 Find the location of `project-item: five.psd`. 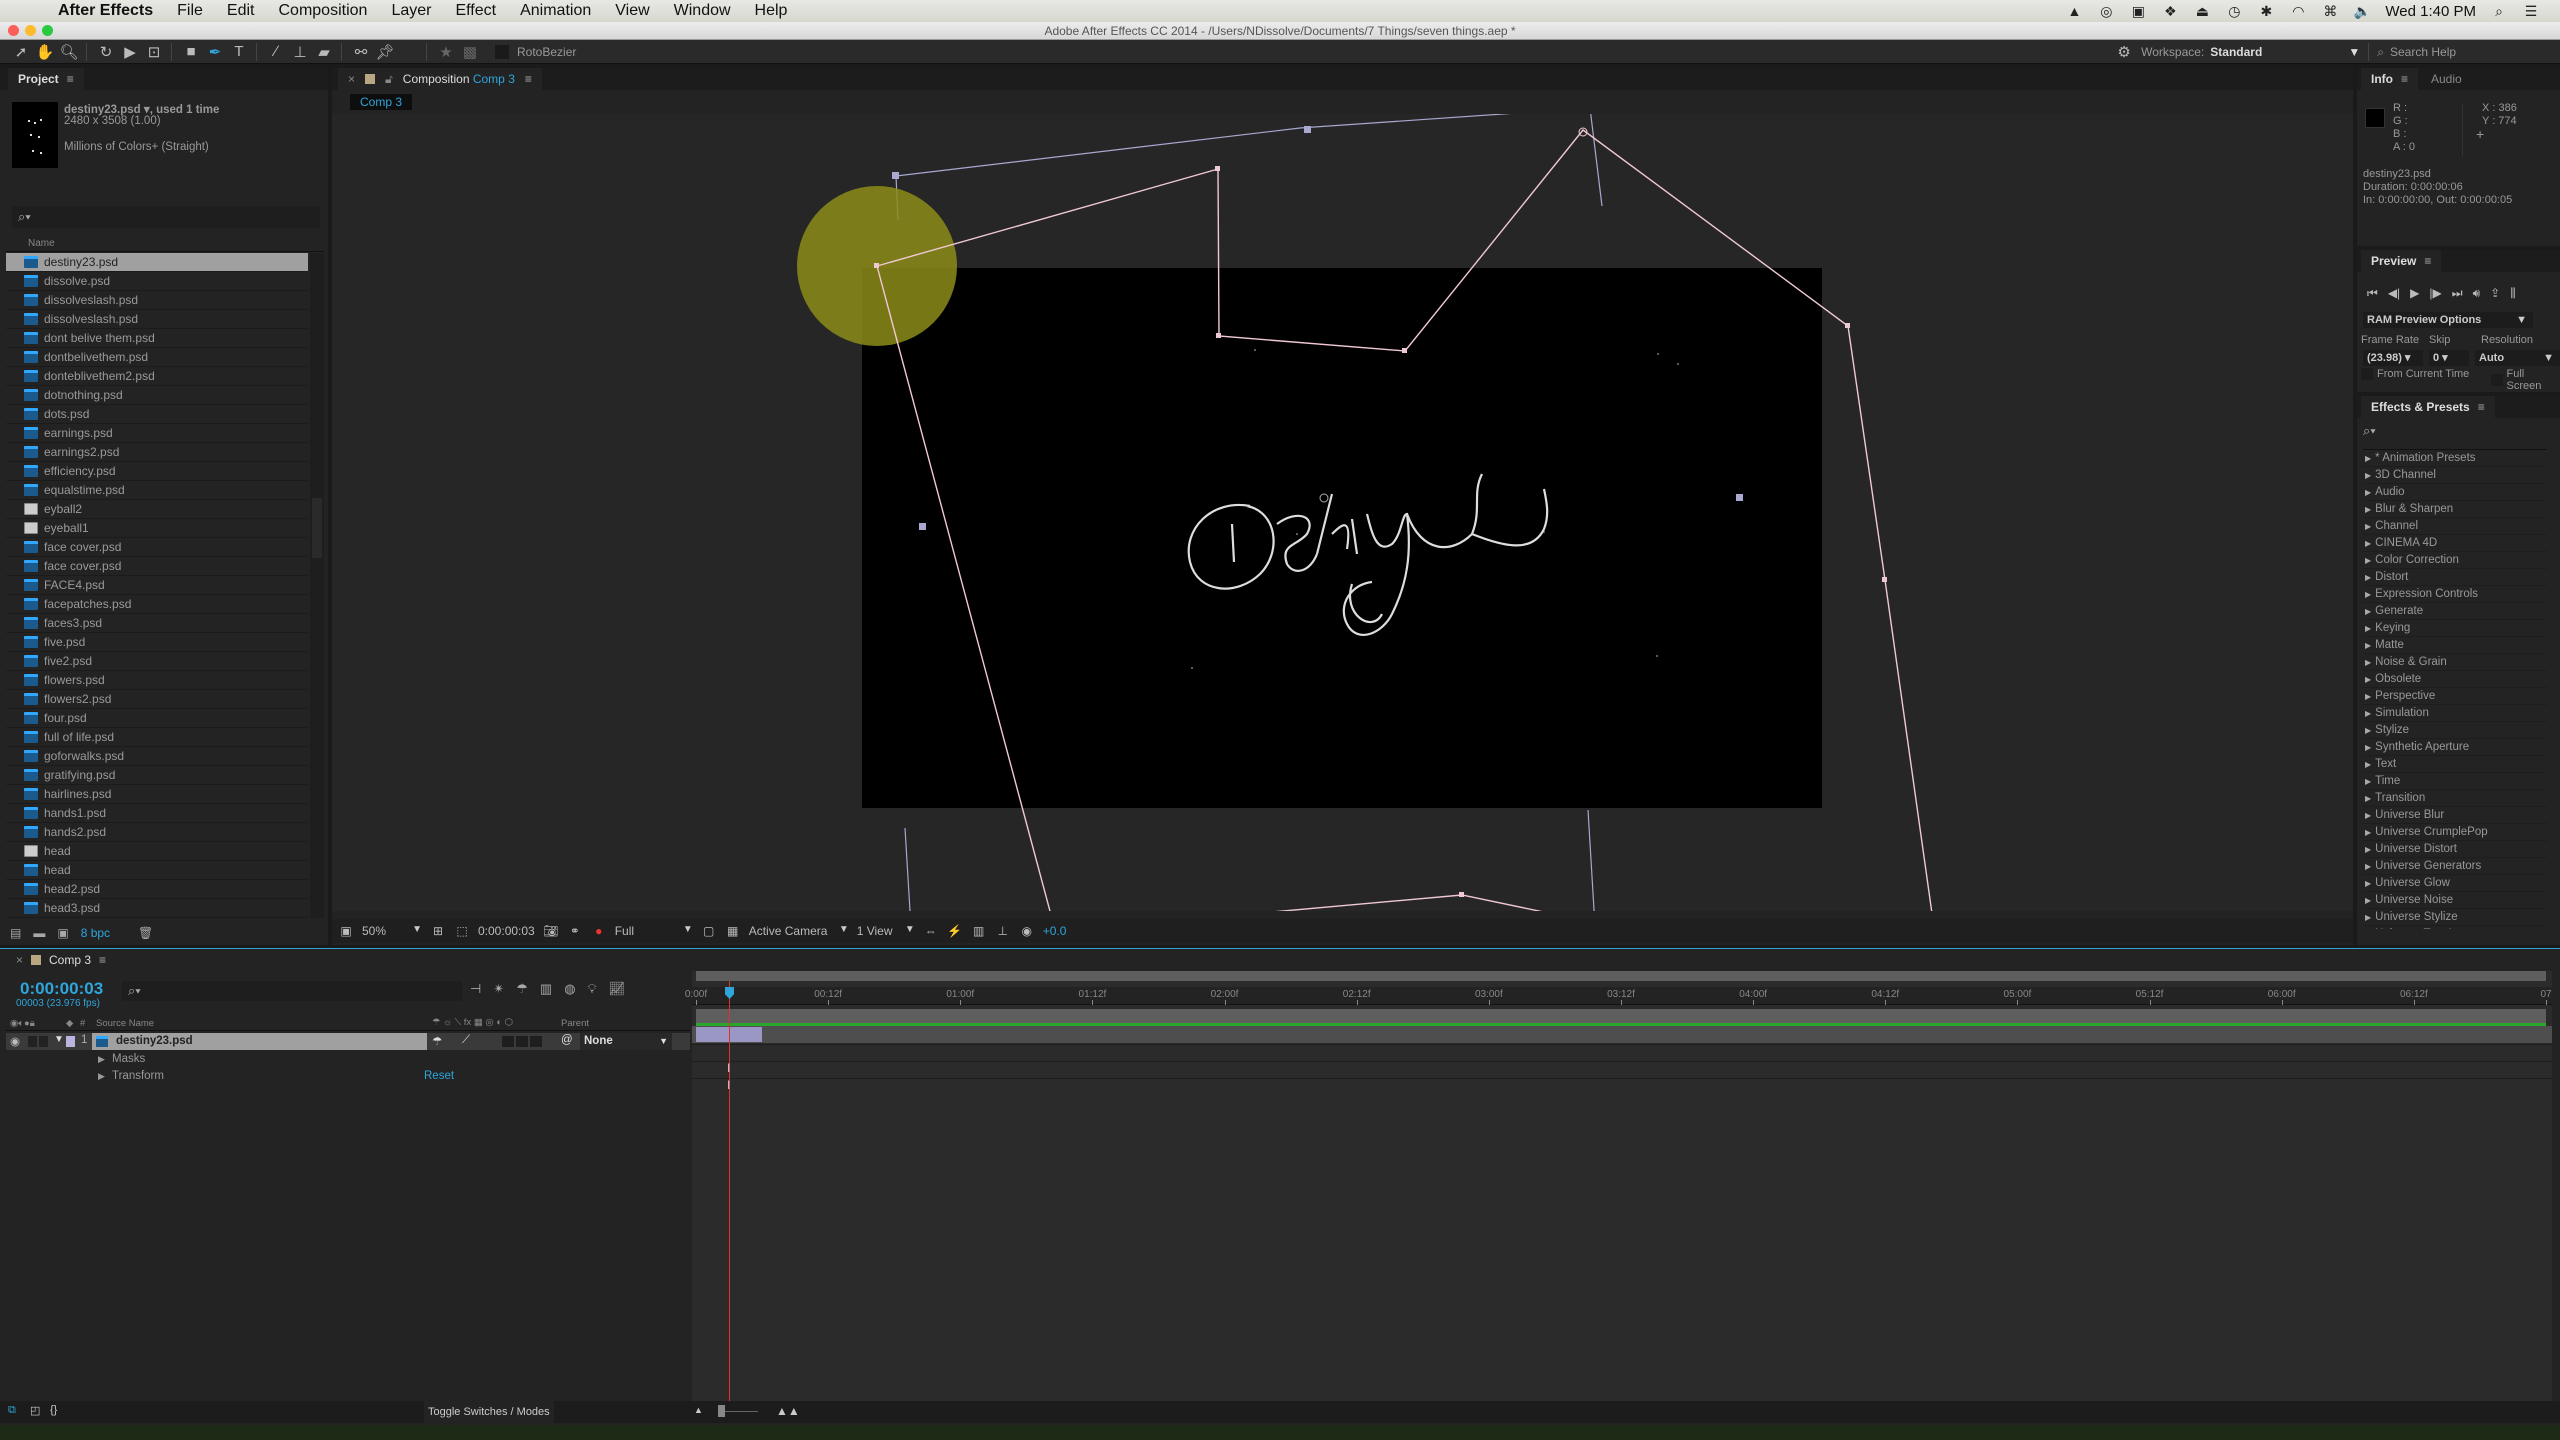

project-item: five.psd is located at coordinates (157, 642).